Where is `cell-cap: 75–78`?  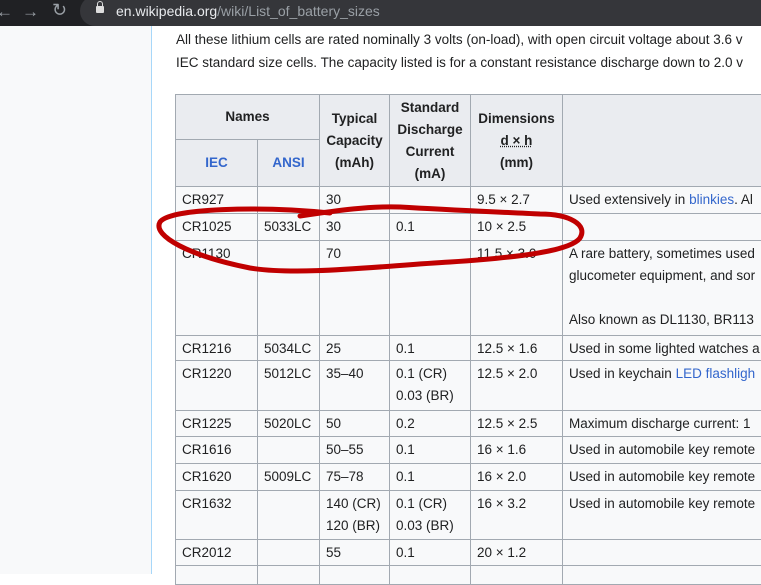
cell-cap: 75–78 is located at coordinates (354, 477).